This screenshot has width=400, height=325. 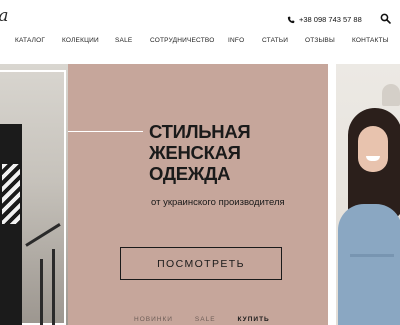 I want to click on nav-item-collections: КОЛЕКЦИИ, so click(x=80, y=40).